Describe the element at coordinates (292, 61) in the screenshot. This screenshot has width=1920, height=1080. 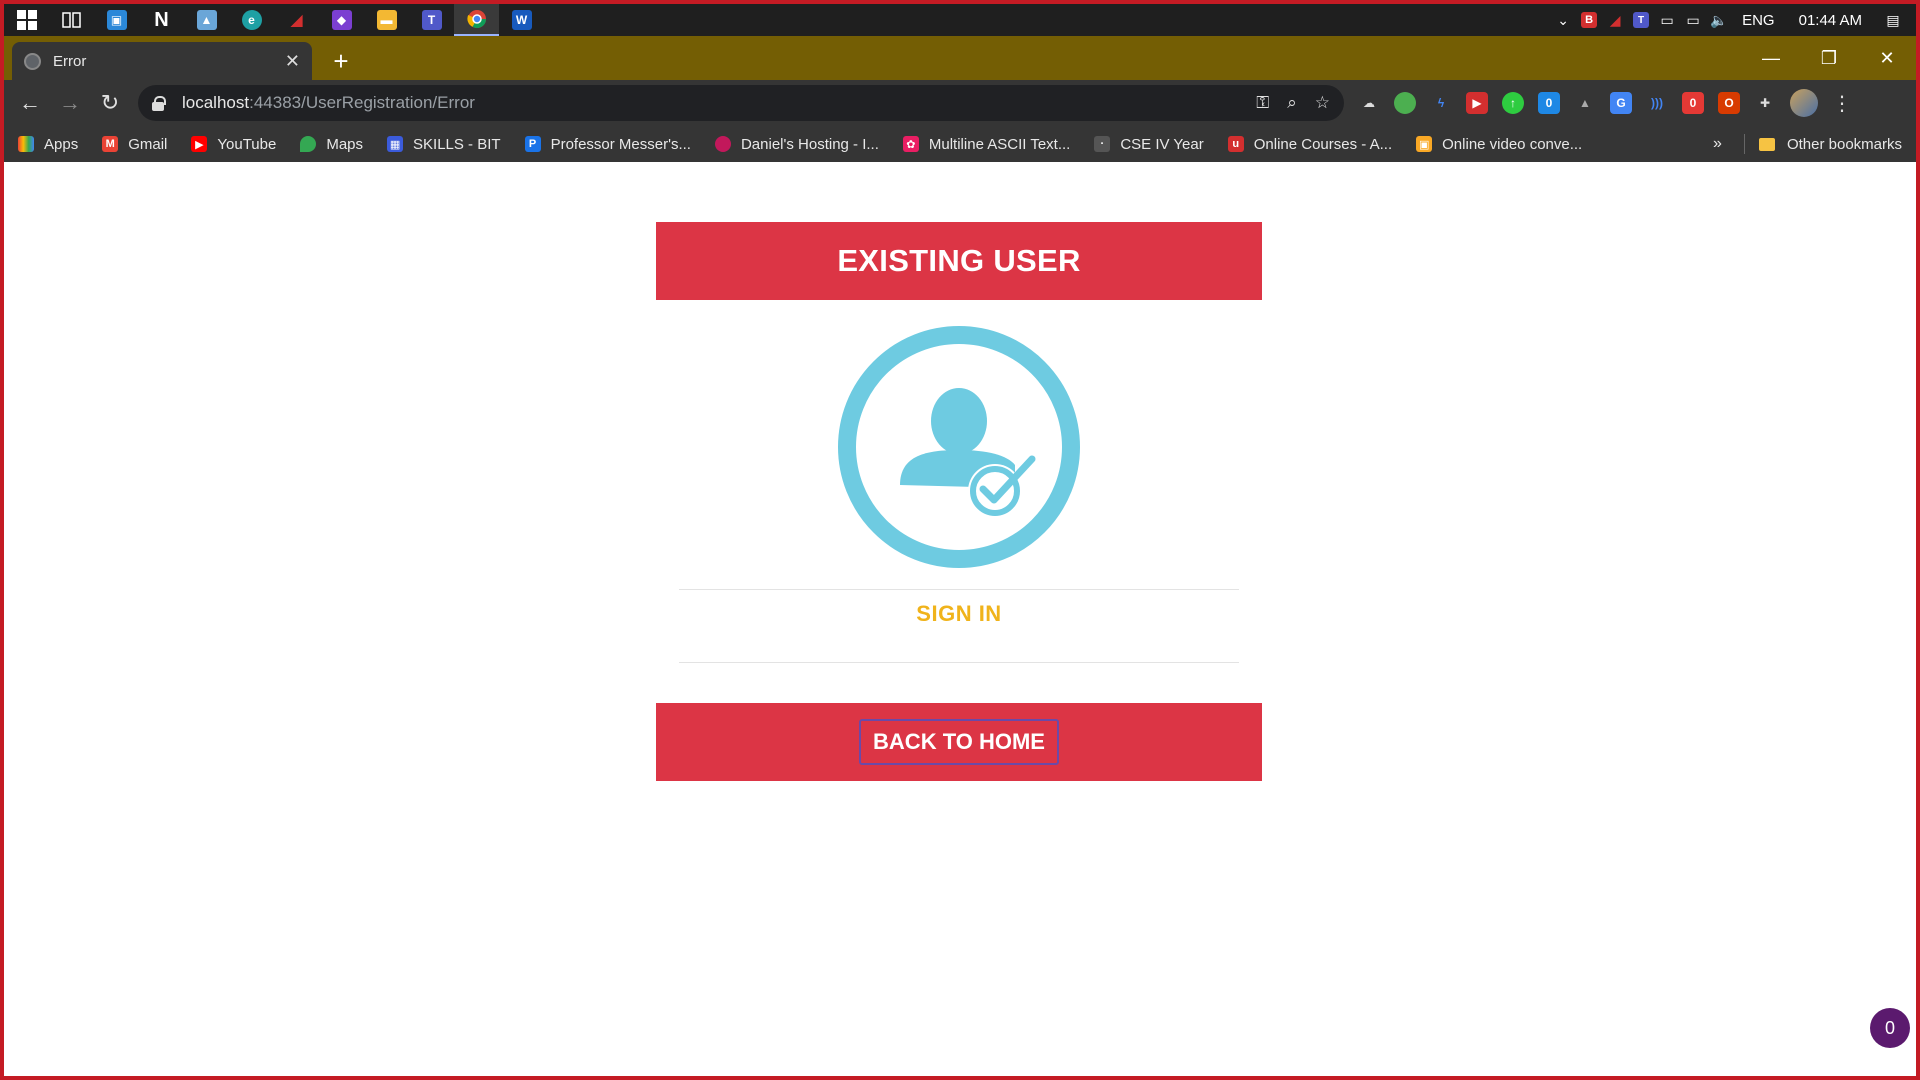
I see `close-tab-icon: ✕` at that location.